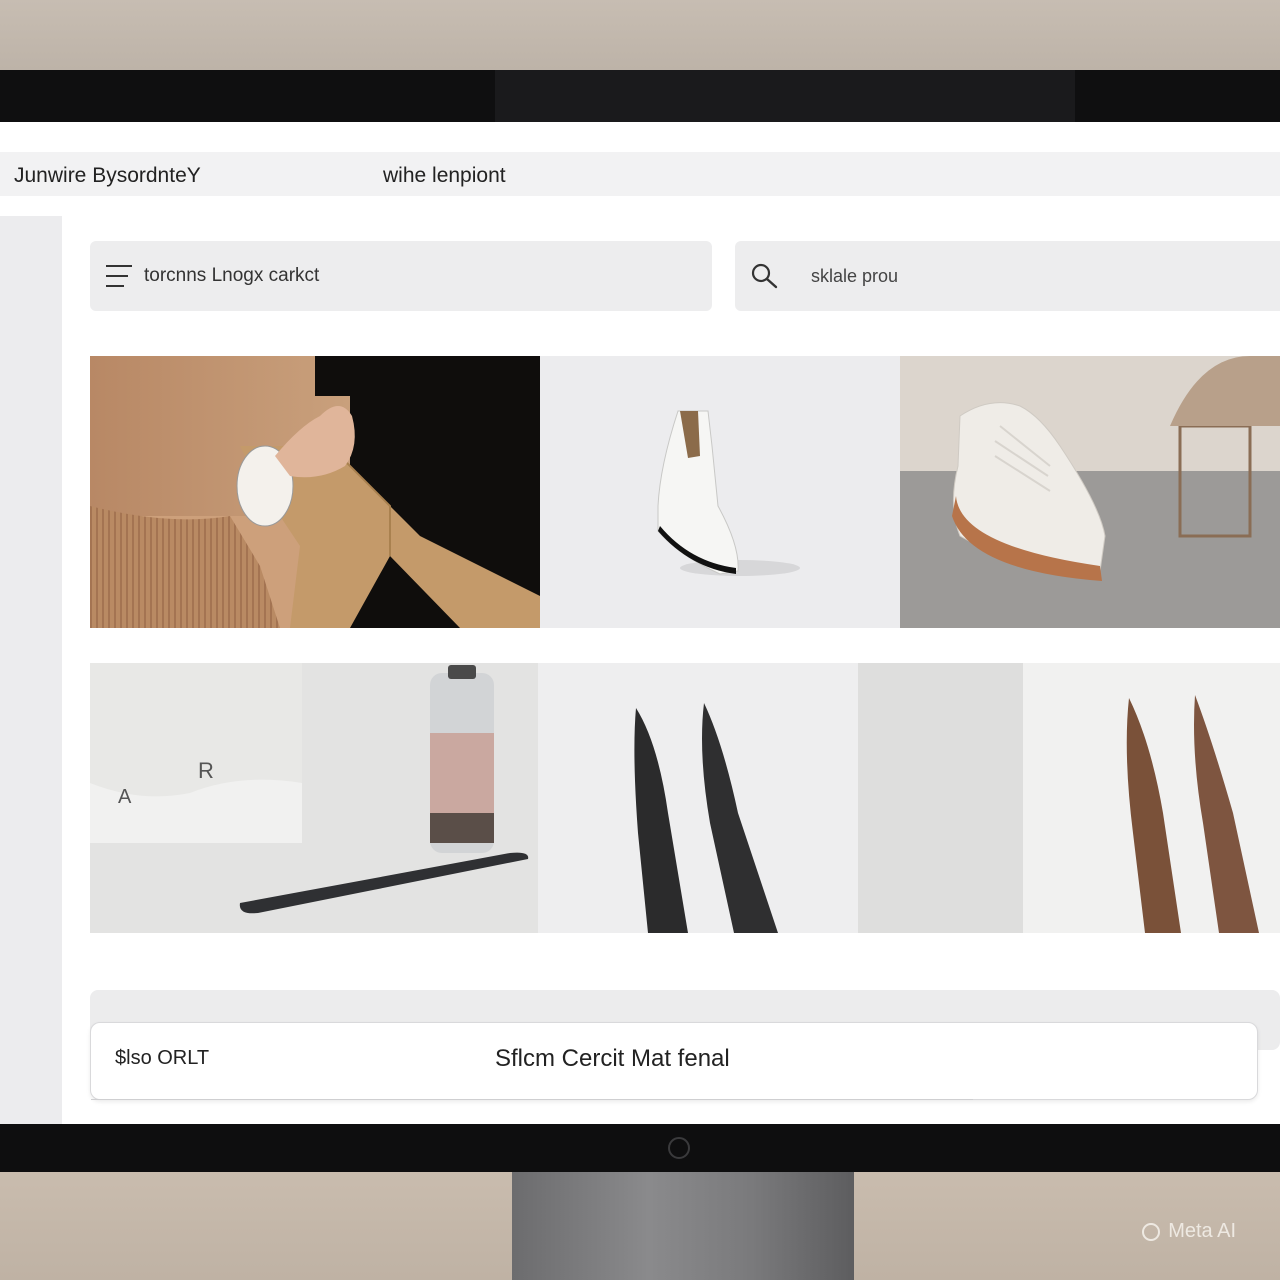  Describe the element at coordinates (31, 670) in the screenshot. I see `sidebar` at that location.